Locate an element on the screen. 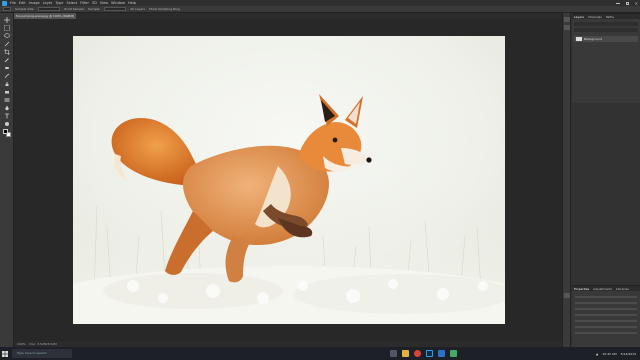 The height and width of the screenshot is (360, 640). properties-fields is located at coordinates (606, 317).